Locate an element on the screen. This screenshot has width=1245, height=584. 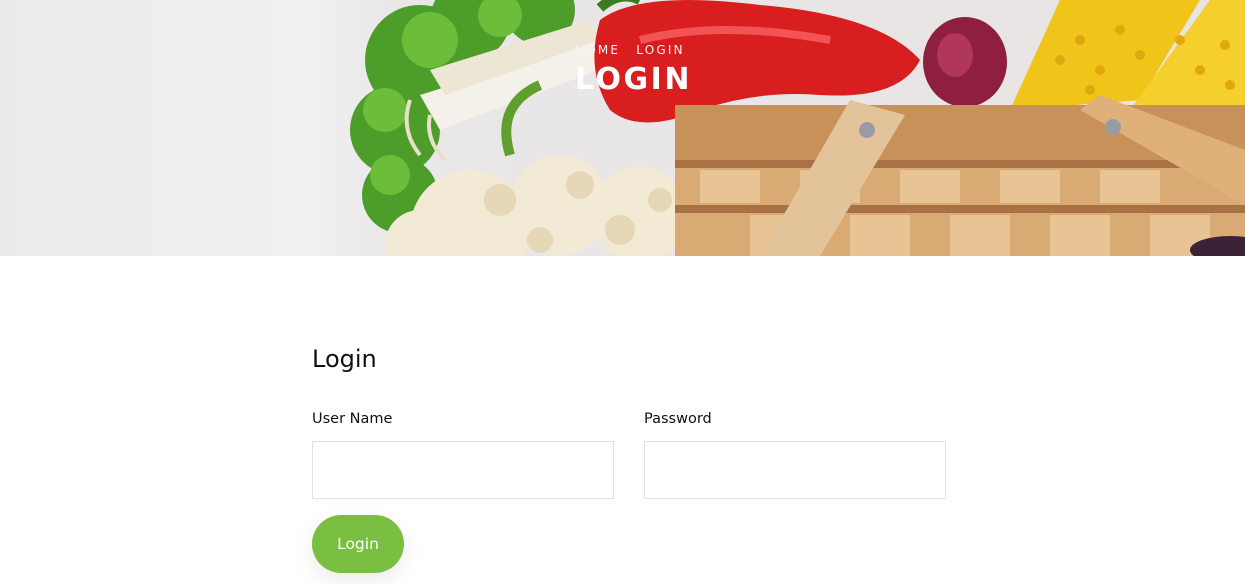
login-form-title: Login is located at coordinates (344, 359).